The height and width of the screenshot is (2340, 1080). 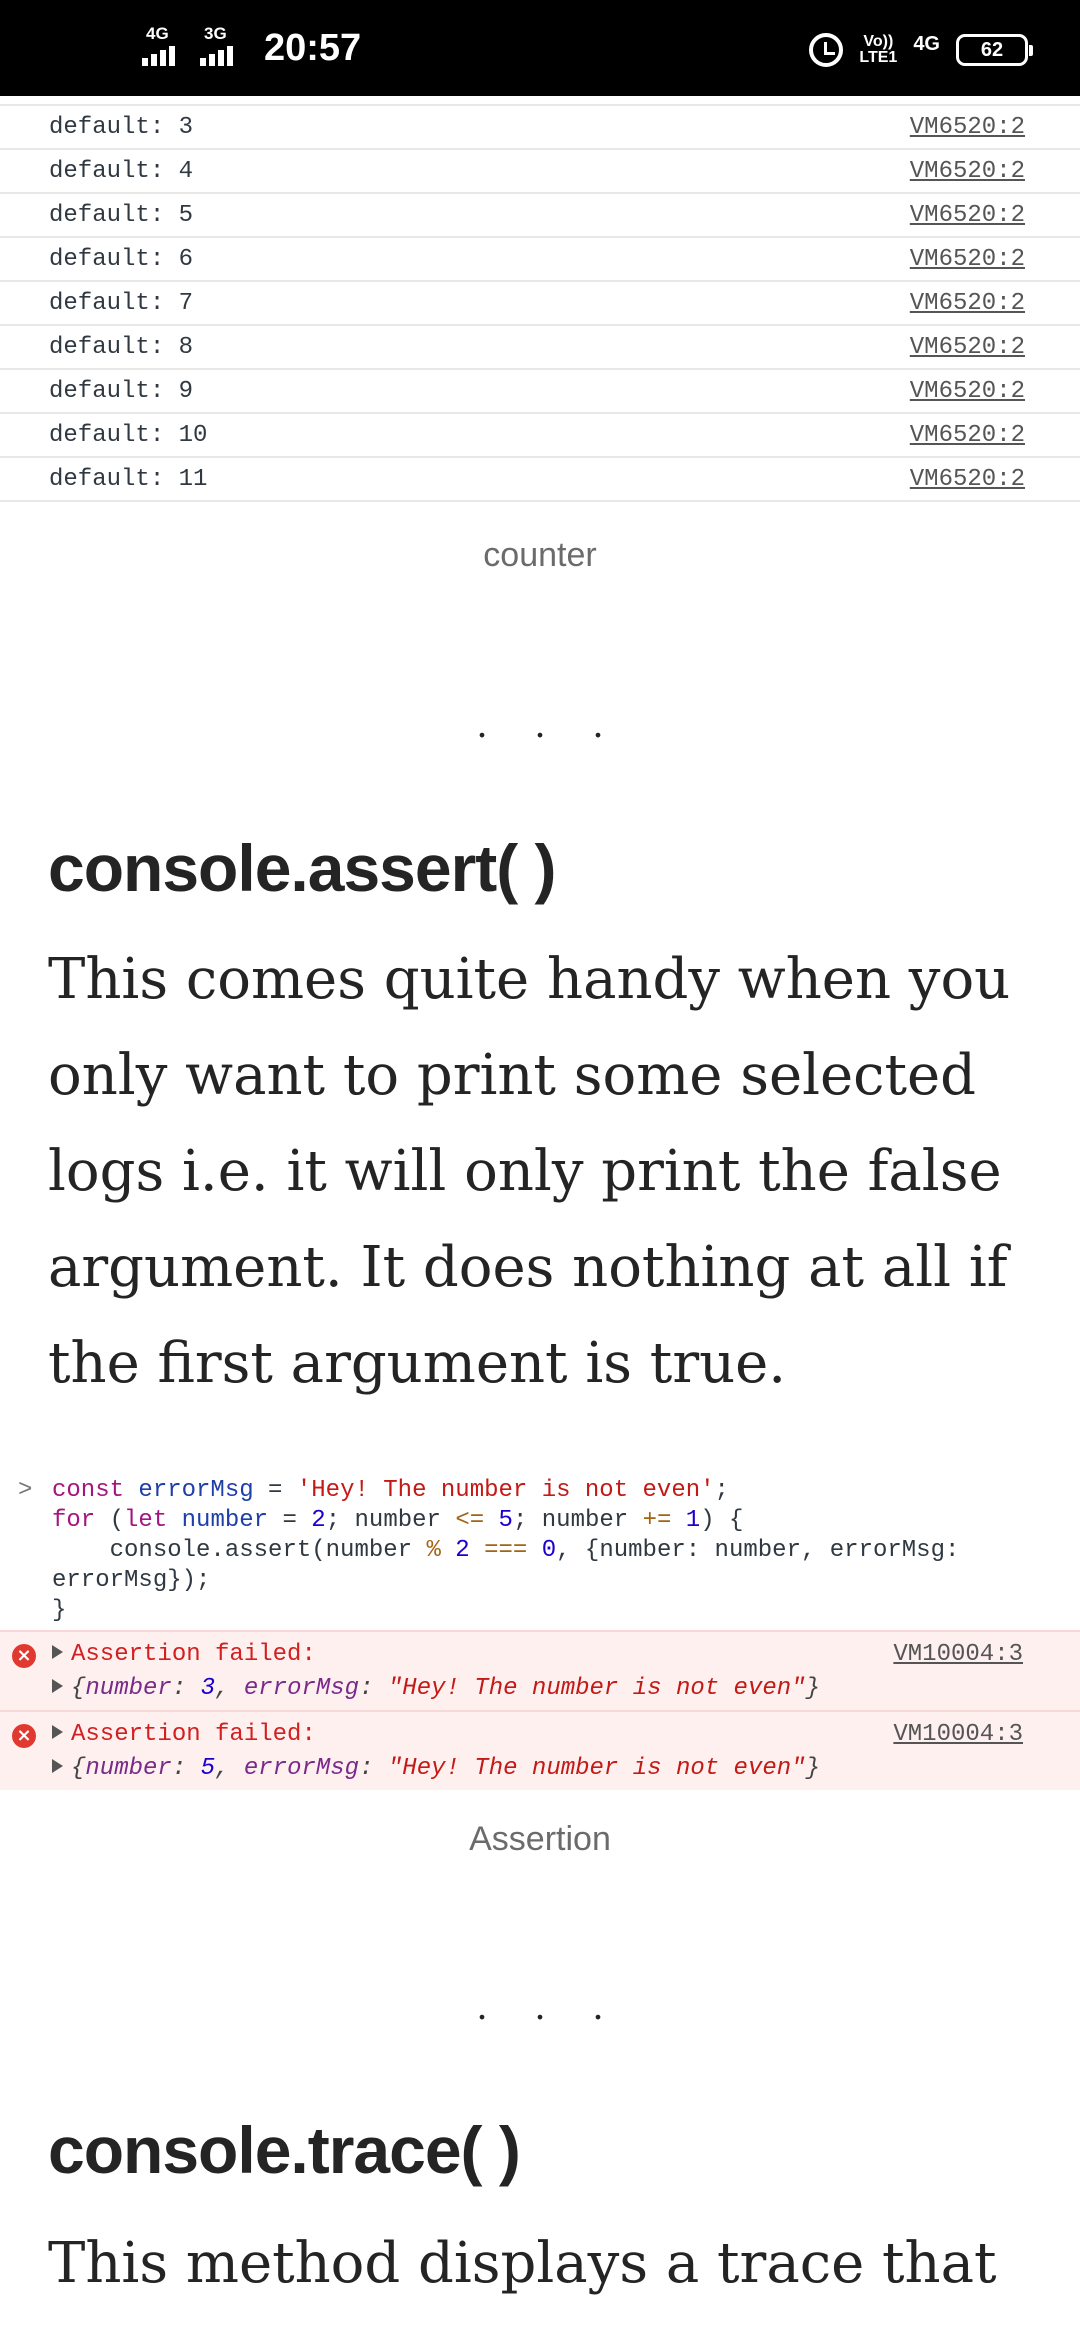 I want to click on article-paragraph: This method displays a trace that, so click(x=522, y=2263).